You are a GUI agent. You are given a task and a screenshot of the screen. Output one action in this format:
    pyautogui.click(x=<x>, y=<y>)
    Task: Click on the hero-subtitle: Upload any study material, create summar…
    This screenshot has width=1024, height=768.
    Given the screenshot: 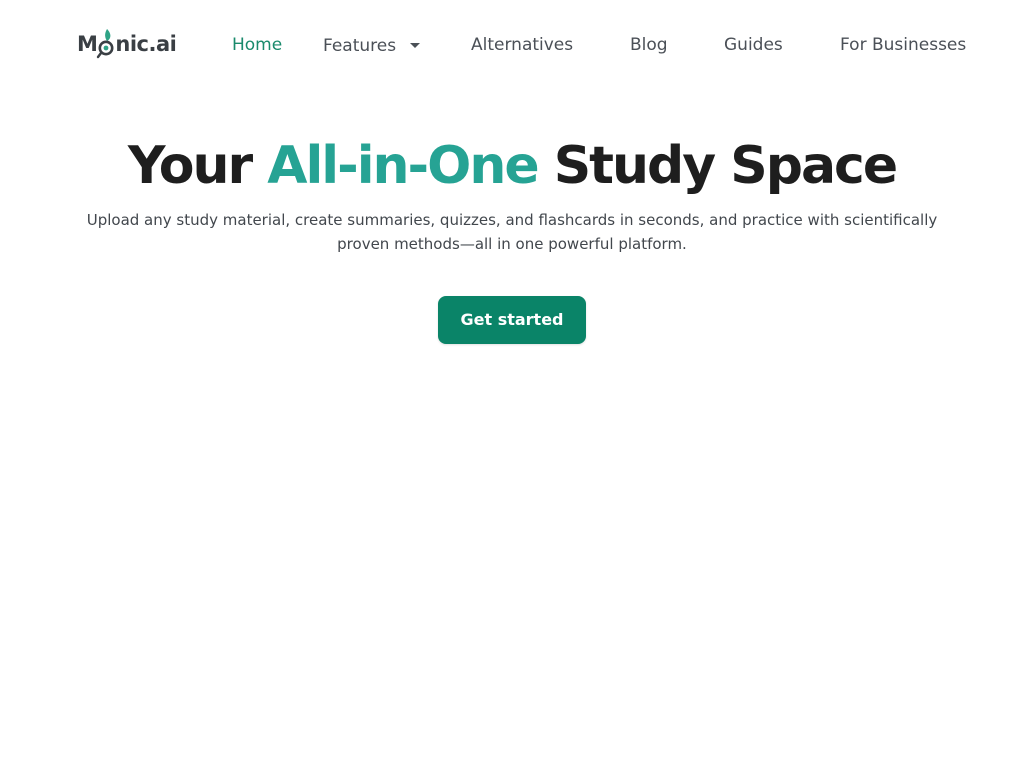 What is the action you would take?
    pyautogui.click(x=512, y=232)
    